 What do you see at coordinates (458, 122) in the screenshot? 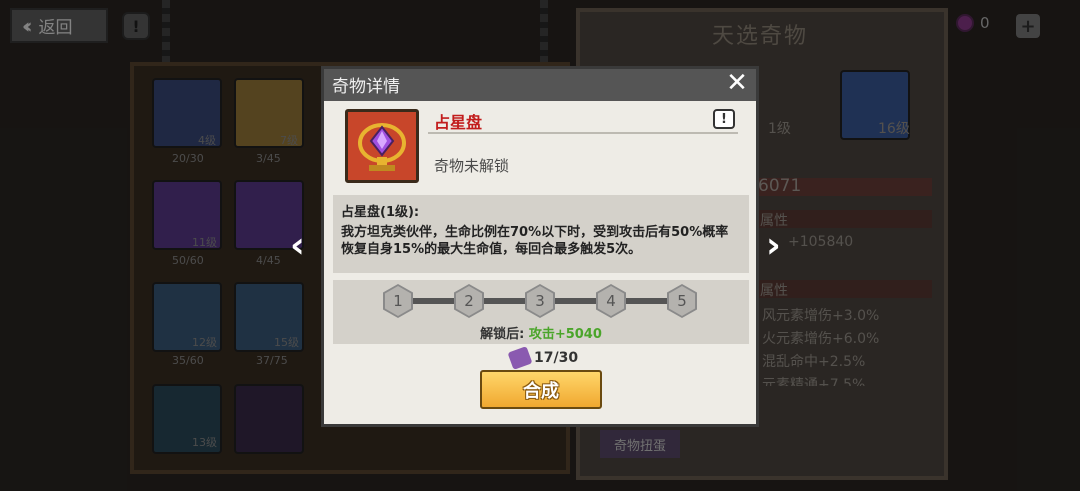
I see `artifact-name: 占星盘` at bounding box center [458, 122].